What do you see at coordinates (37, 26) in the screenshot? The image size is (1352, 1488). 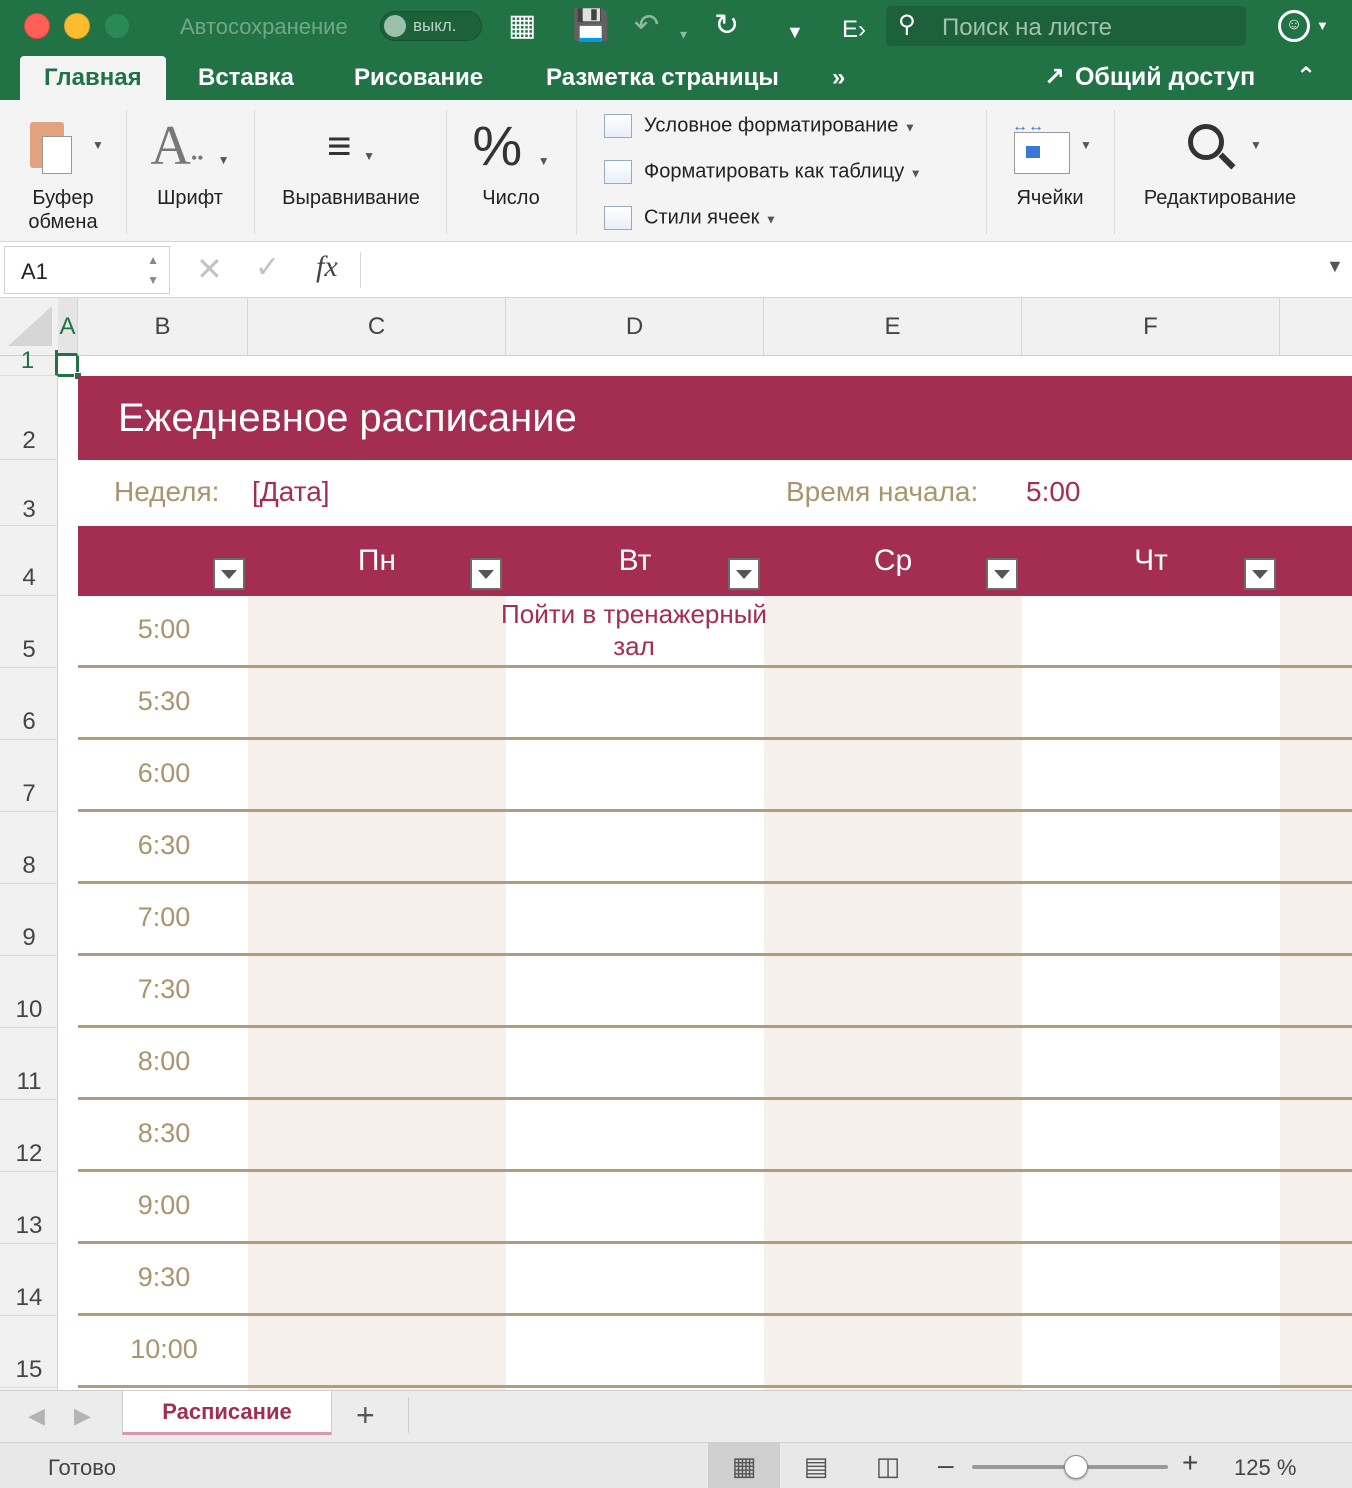 I see `close-window-button` at bounding box center [37, 26].